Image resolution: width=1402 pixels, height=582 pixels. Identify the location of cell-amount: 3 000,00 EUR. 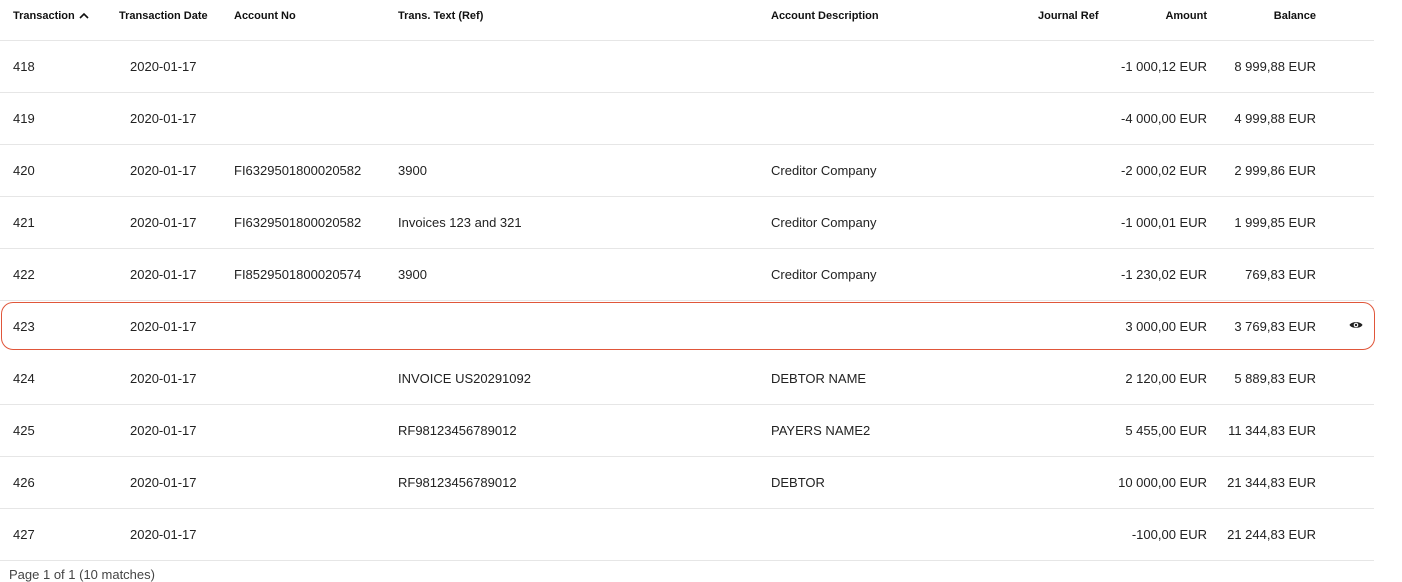
(1166, 326).